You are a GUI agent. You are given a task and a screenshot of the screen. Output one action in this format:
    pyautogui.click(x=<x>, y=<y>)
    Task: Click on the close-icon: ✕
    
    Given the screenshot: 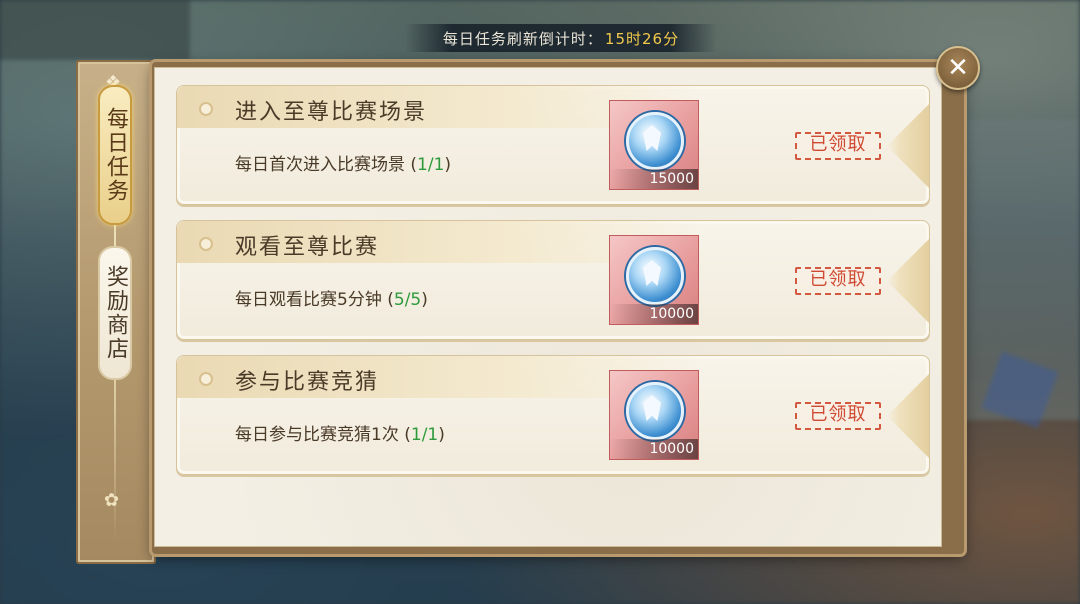 What is the action you would take?
    pyautogui.click(x=958, y=68)
    